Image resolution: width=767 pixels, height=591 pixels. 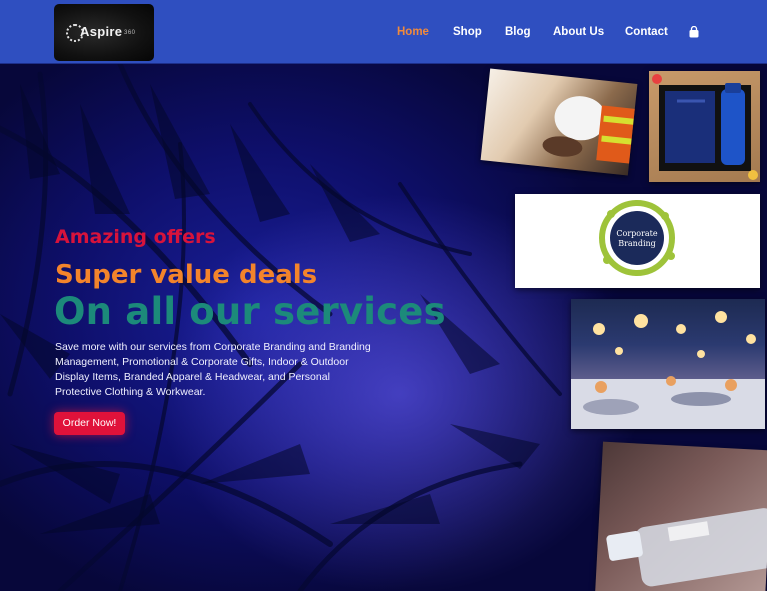 What do you see at coordinates (413, 32) in the screenshot?
I see `nav-home: Home` at bounding box center [413, 32].